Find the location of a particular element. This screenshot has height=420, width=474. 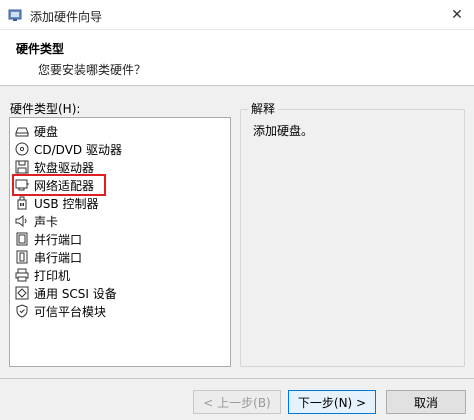

list-item-sound-card: 声卡 is located at coordinates (36, 221).